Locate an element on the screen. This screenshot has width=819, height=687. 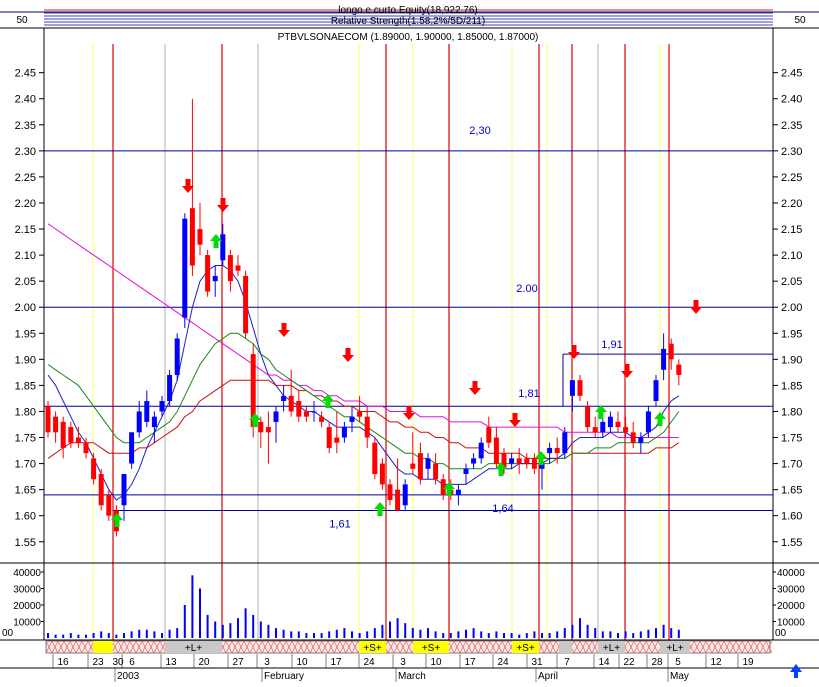
signal-strip: +L+ +S+ +S+ +S+ +L+ +L+ is located at coordinates (409, 647).